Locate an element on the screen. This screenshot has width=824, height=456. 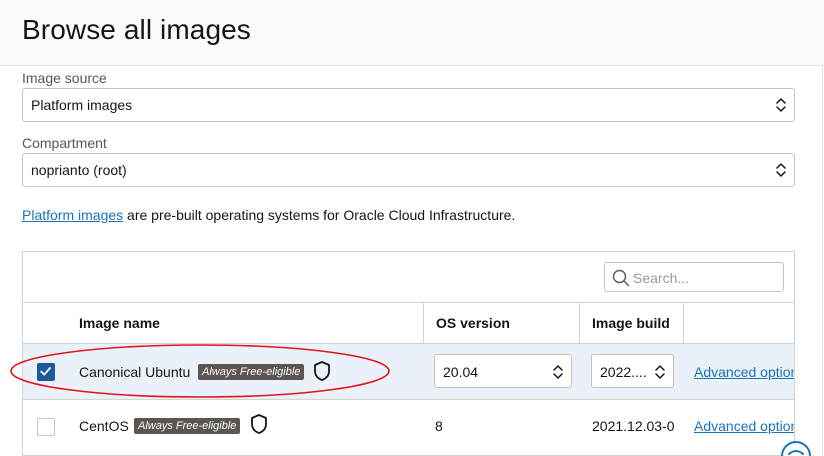
header-image-build: Image build is located at coordinates (631, 323).